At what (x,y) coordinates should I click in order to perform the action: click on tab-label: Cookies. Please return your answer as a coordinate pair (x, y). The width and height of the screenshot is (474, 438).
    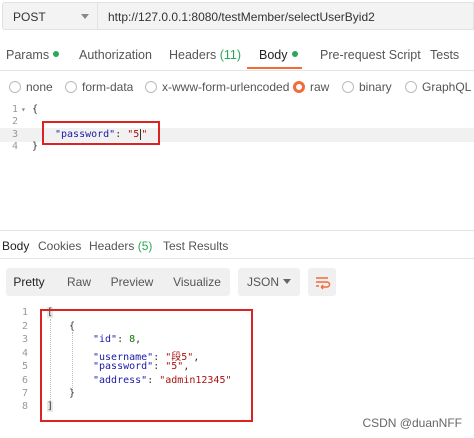
    Looking at the image, I should click on (60, 246).